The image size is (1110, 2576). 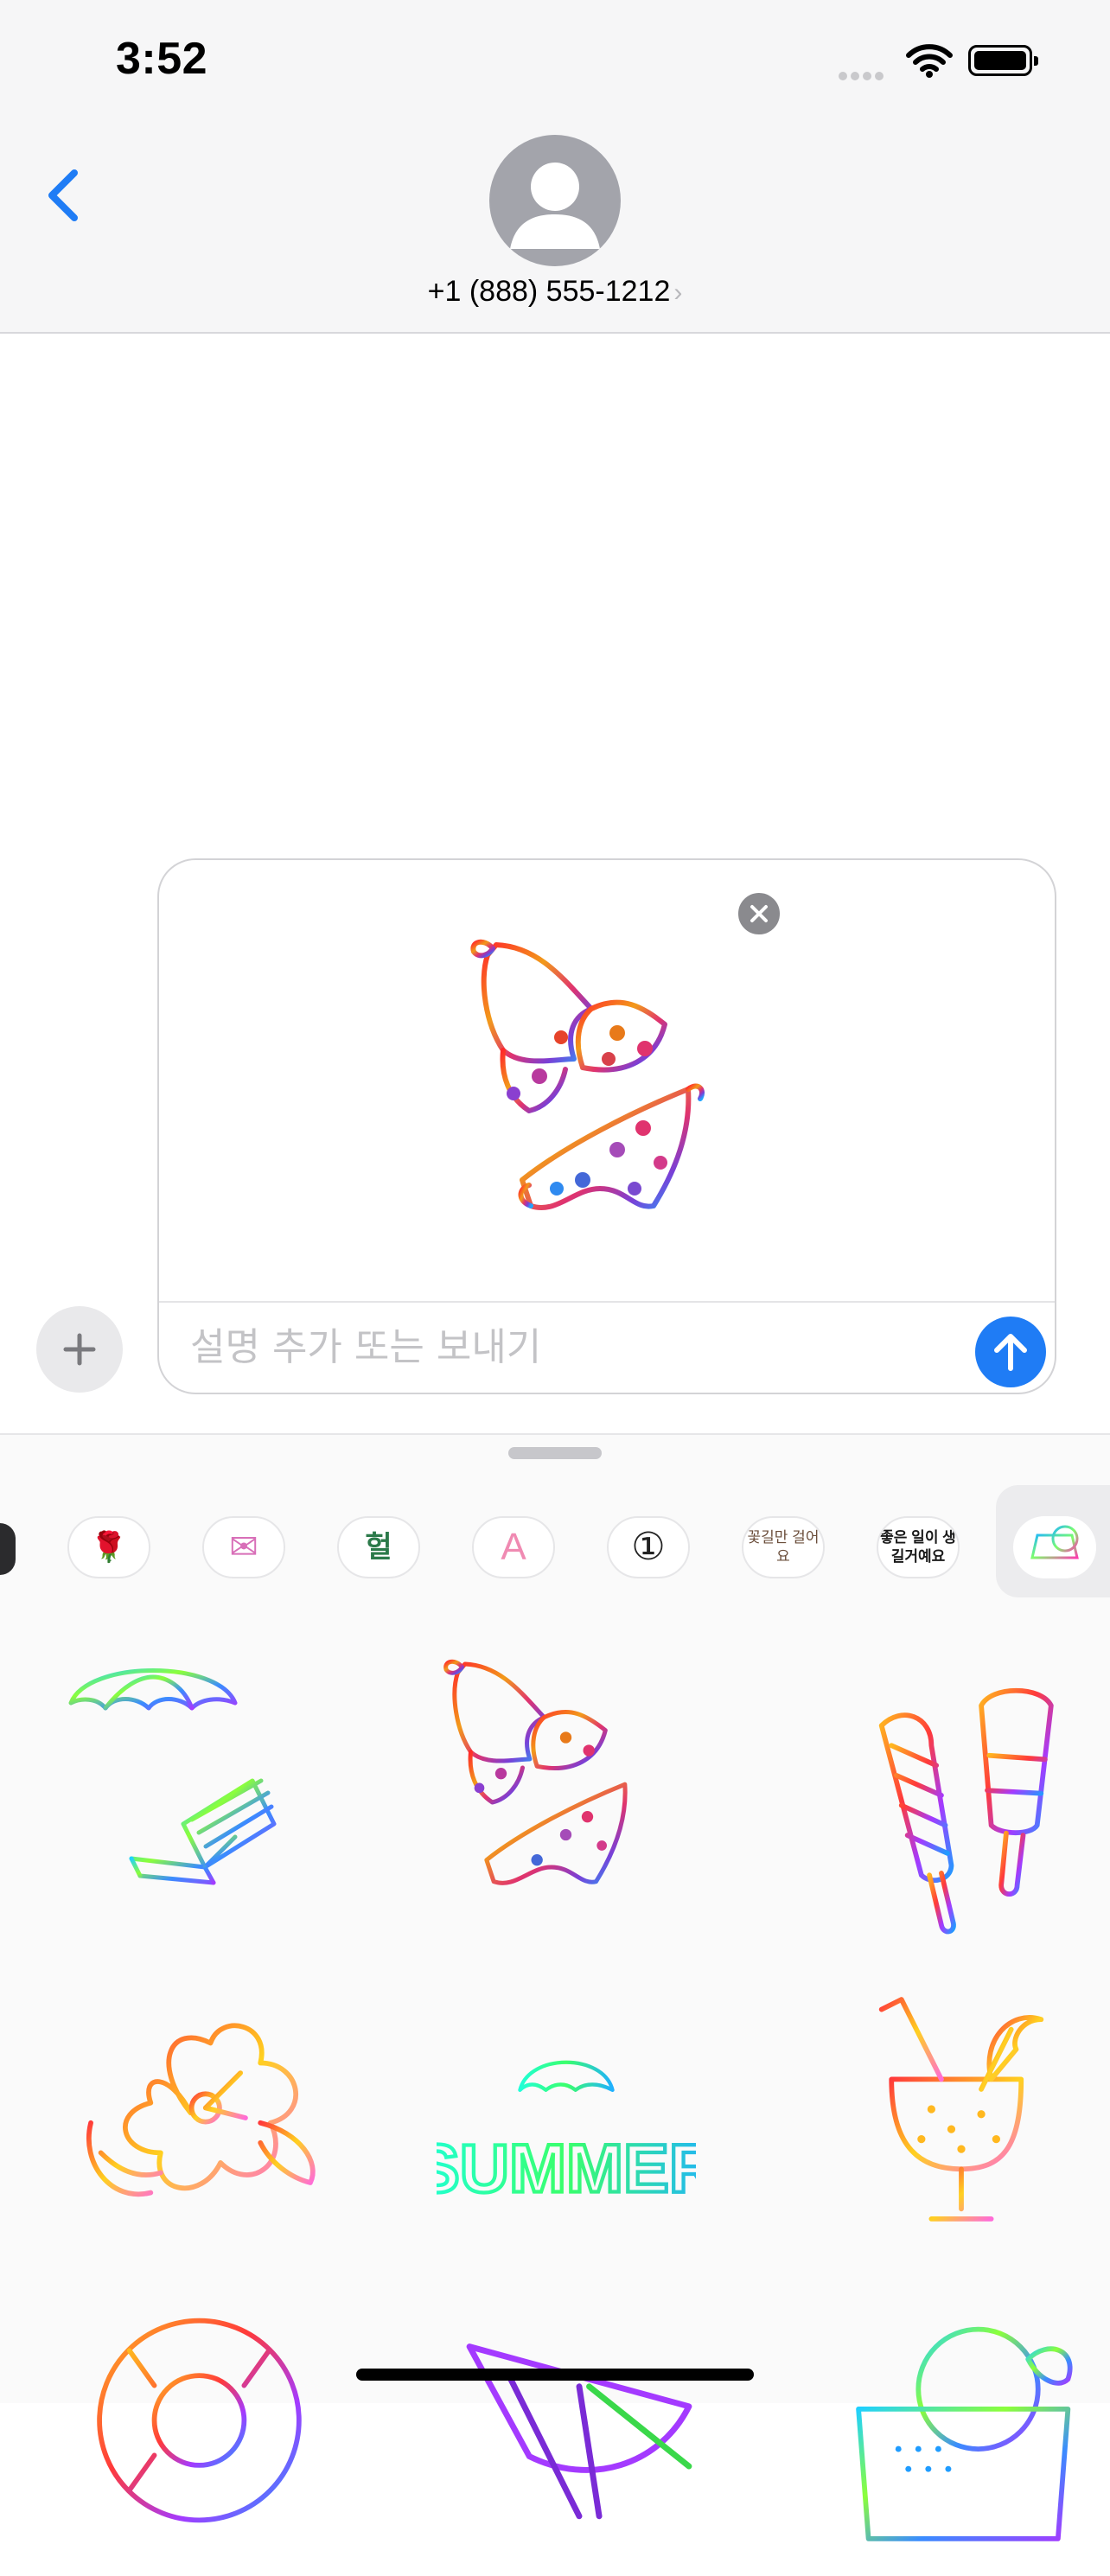 I want to click on tray-item-letter: ✉, so click(x=243, y=1547).